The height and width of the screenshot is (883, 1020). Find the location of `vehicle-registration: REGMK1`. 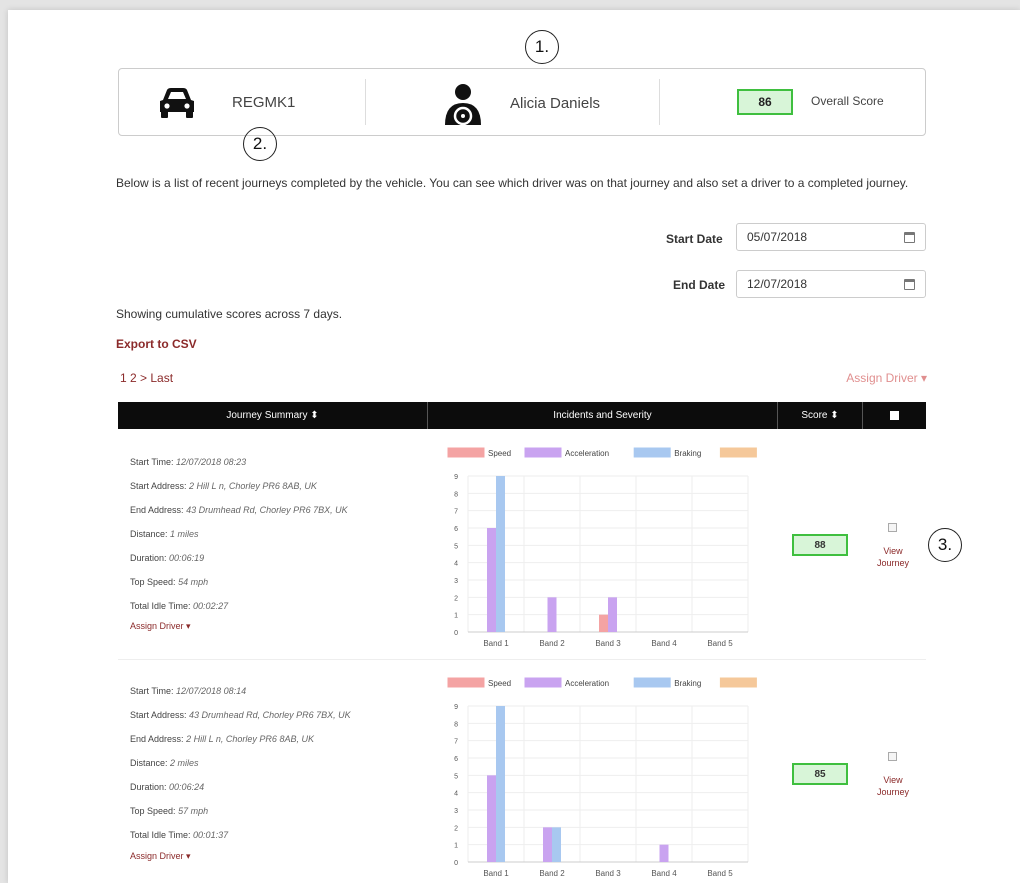

vehicle-registration: REGMK1 is located at coordinates (264, 102).